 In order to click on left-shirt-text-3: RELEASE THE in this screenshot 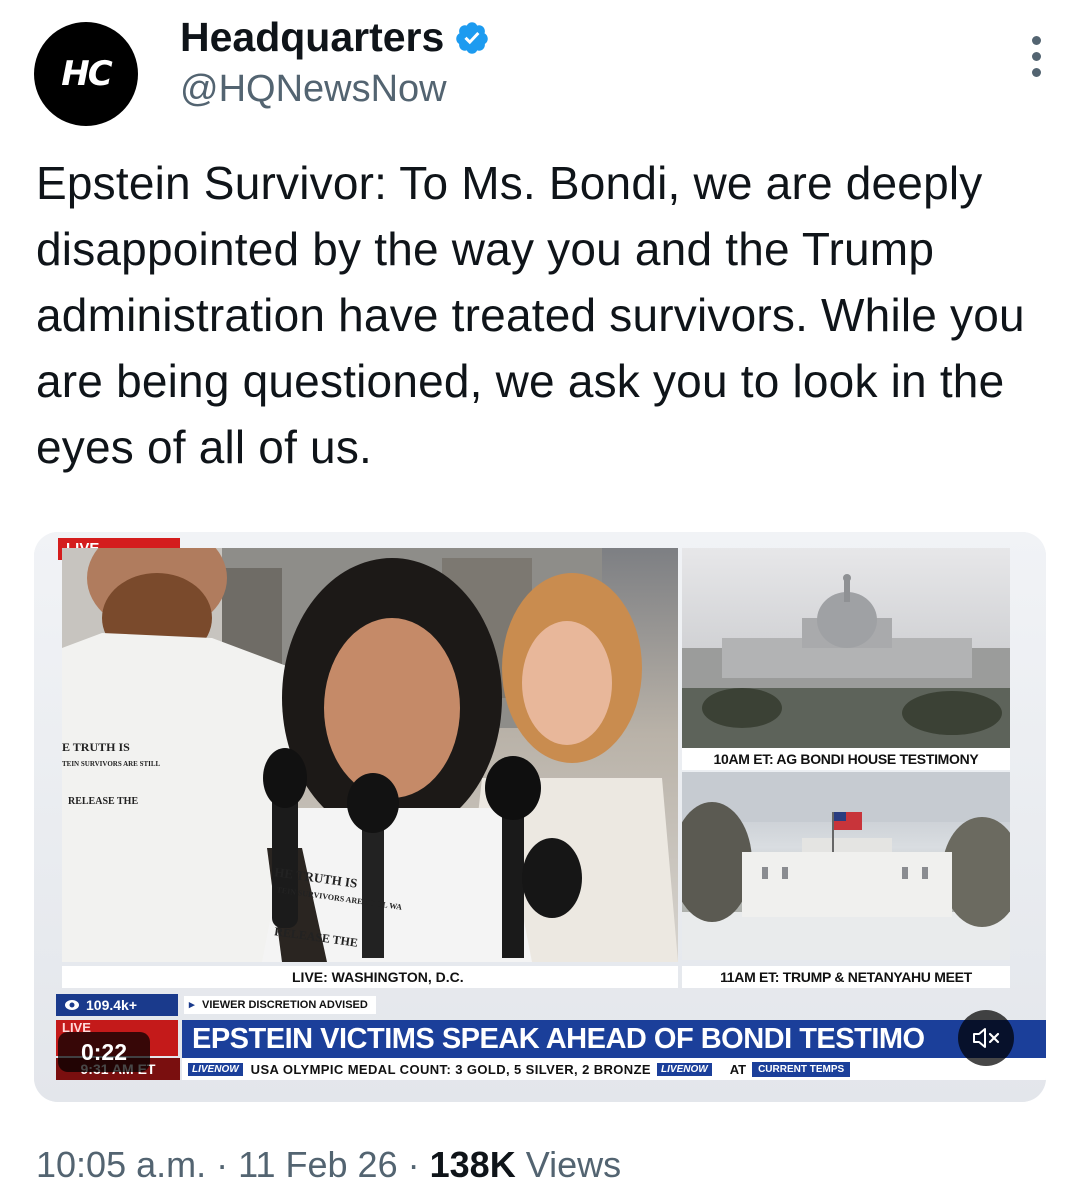, I will do `click(103, 801)`.